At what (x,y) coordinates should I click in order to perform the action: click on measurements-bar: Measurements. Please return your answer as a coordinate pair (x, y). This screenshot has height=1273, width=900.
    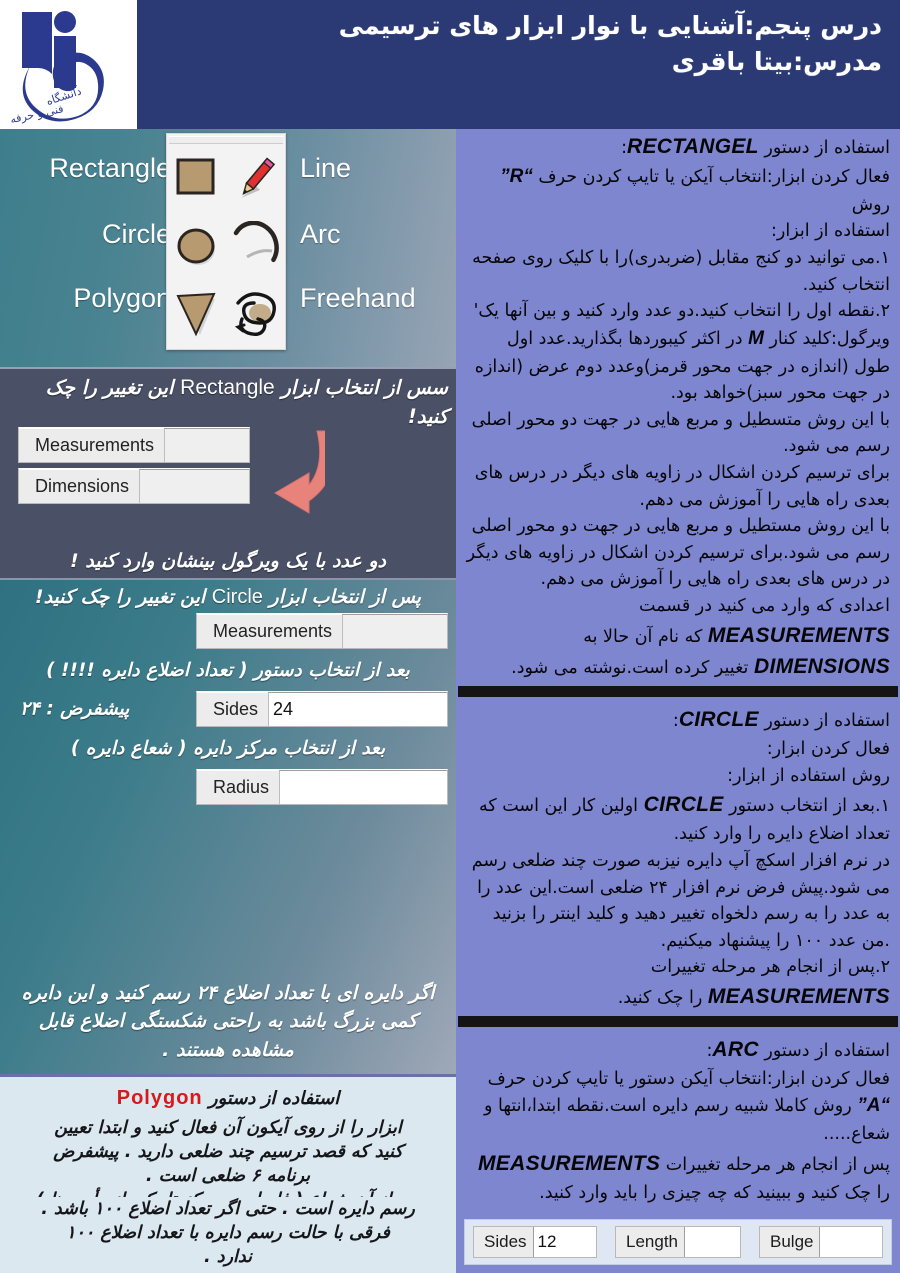
    Looking at the image, I should click on (134, 445).